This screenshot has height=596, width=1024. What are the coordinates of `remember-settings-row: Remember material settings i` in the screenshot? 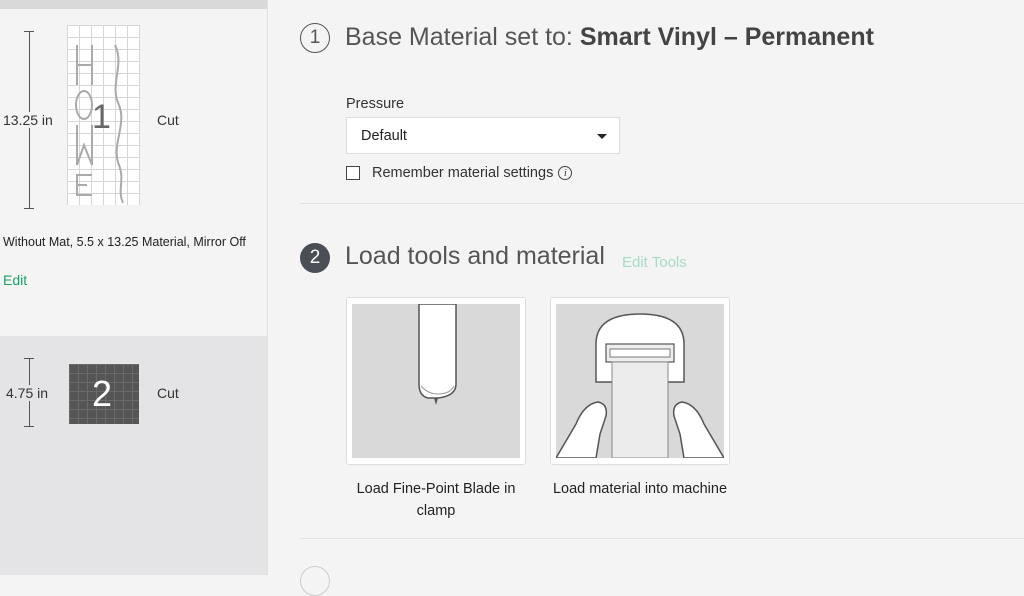 It's located at (459, 173).